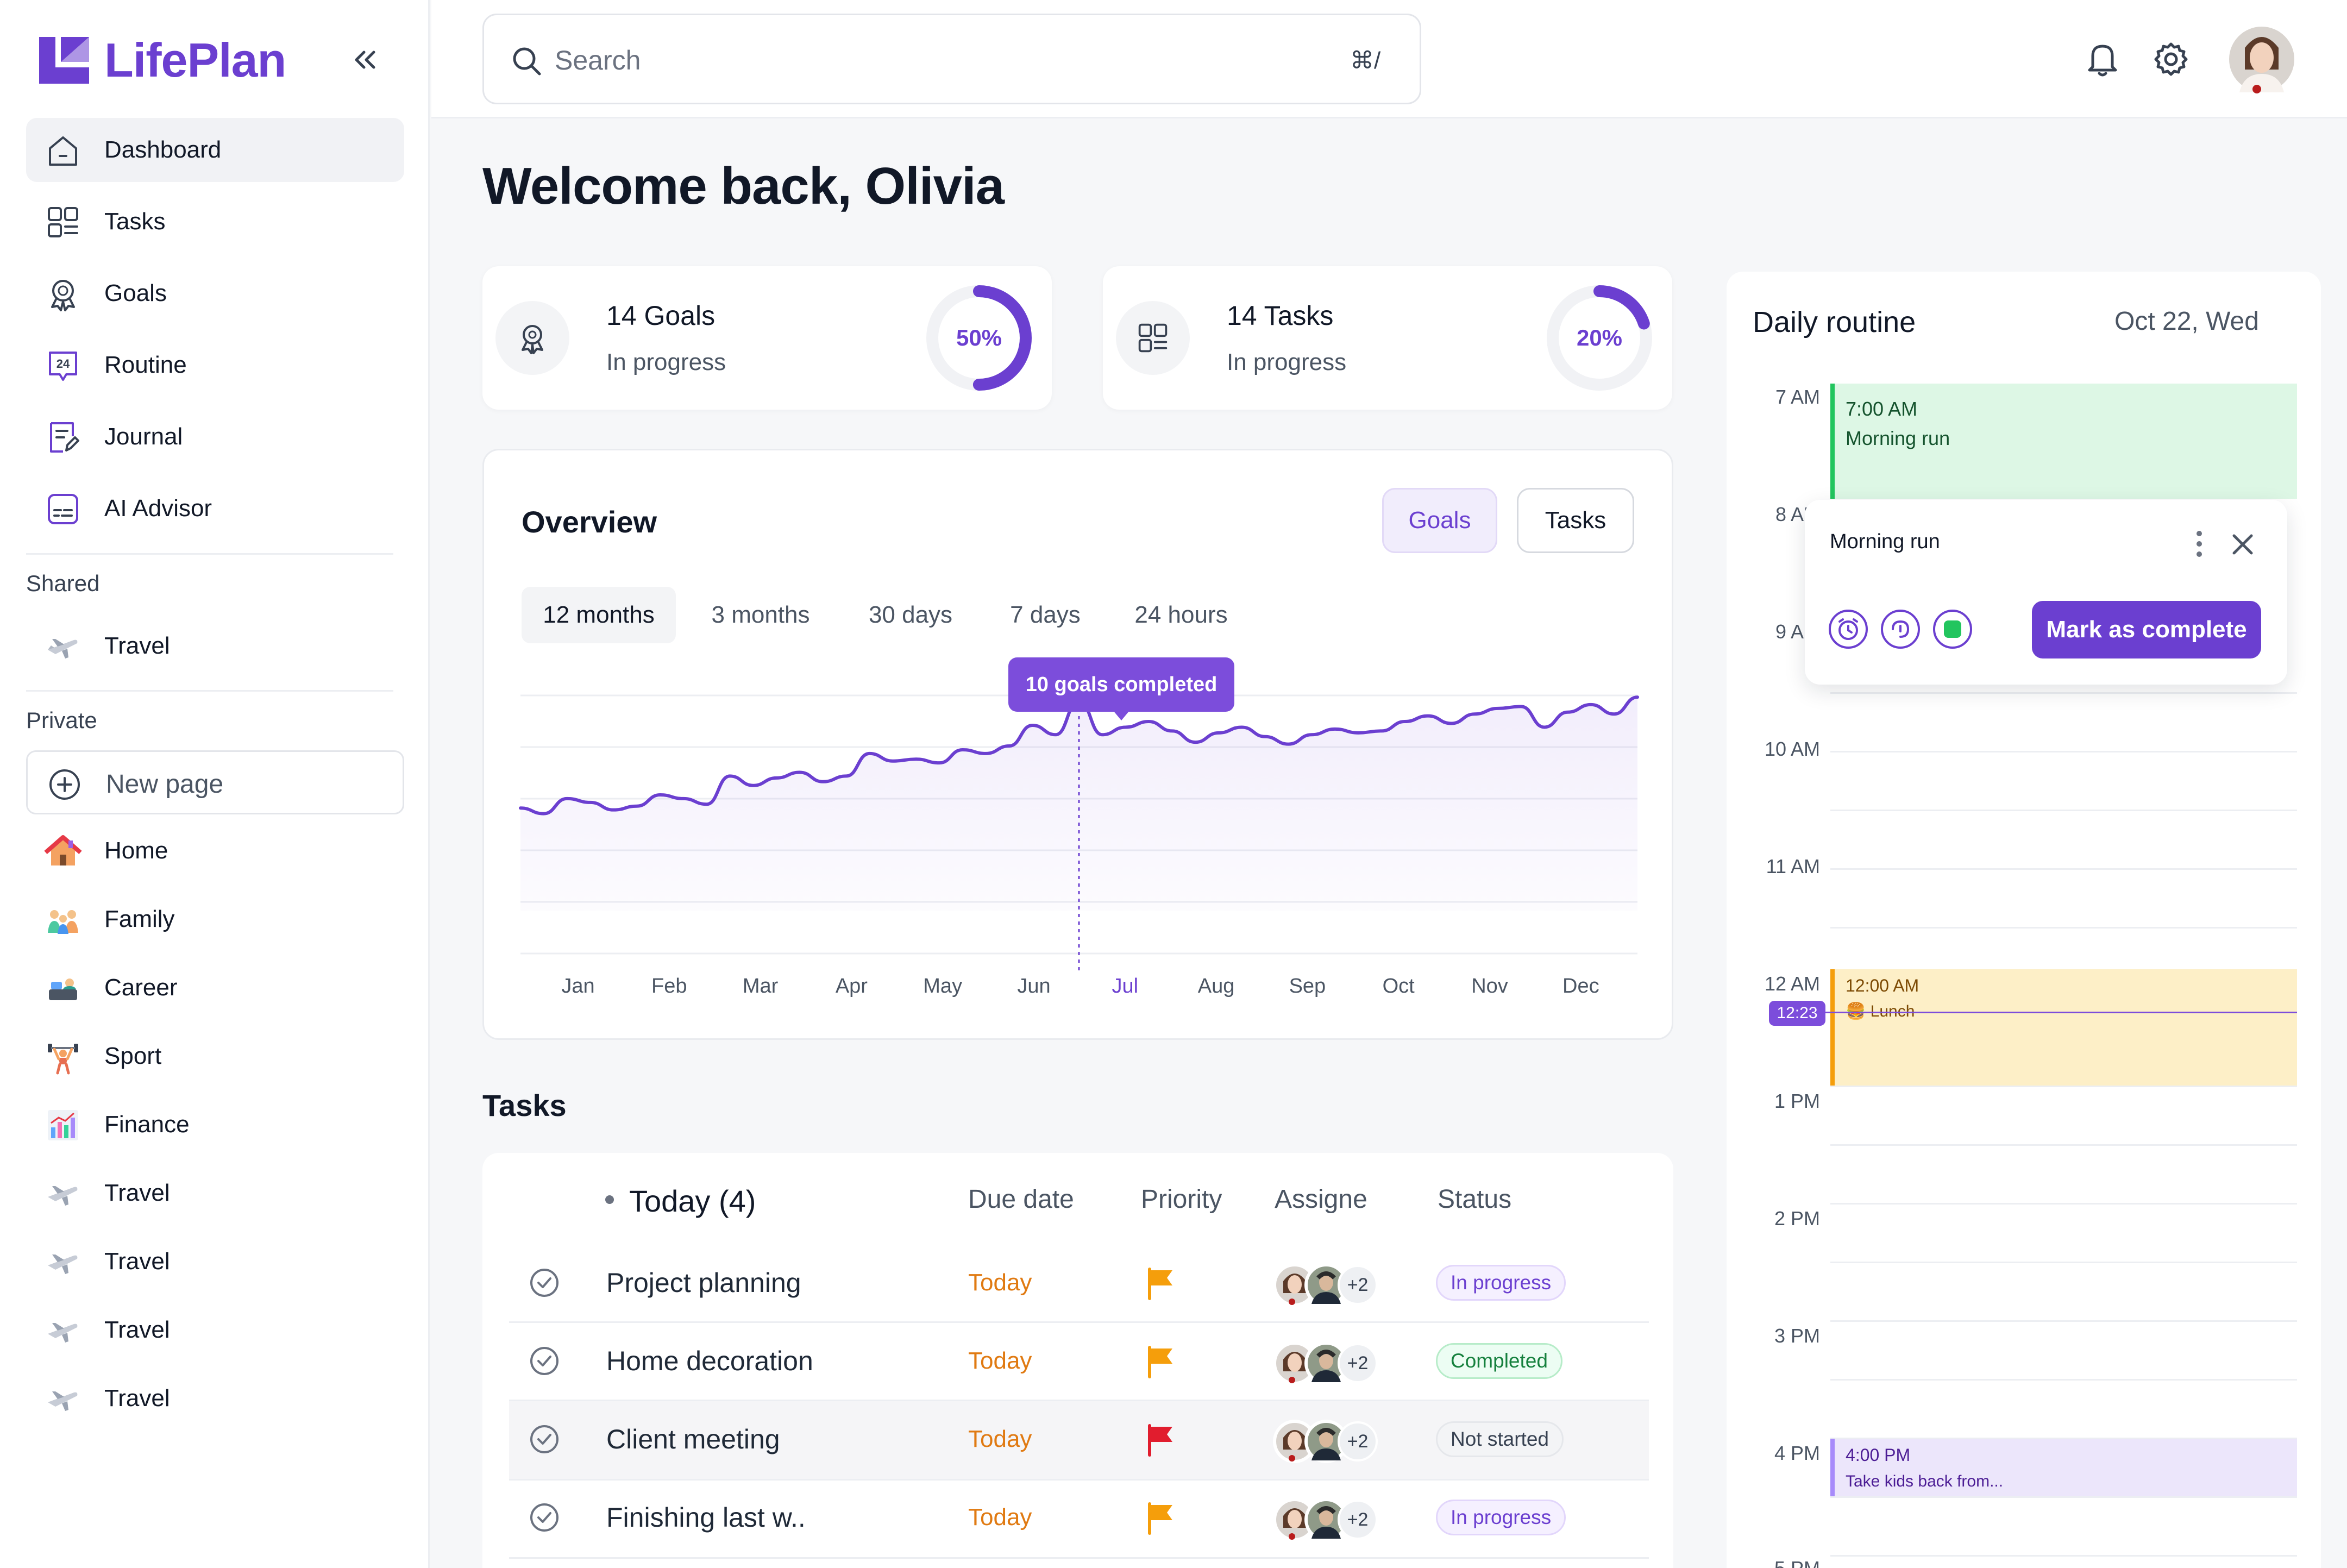 The image size is (2347, 1568). Describe the element at coordinates (1474, 1199) in the screenshot. I see `column-header-status: Status` at that location.